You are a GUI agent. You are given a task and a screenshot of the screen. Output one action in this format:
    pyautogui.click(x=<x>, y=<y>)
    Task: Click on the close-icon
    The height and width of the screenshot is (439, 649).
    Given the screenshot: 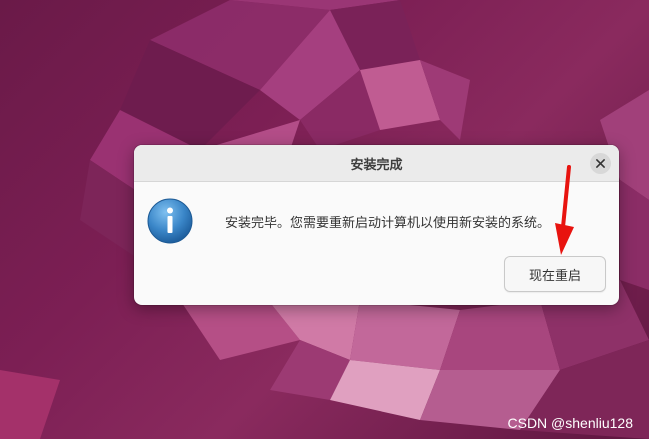 What is the action you would take?
    pyautogui.click(x=600, y=163)
    